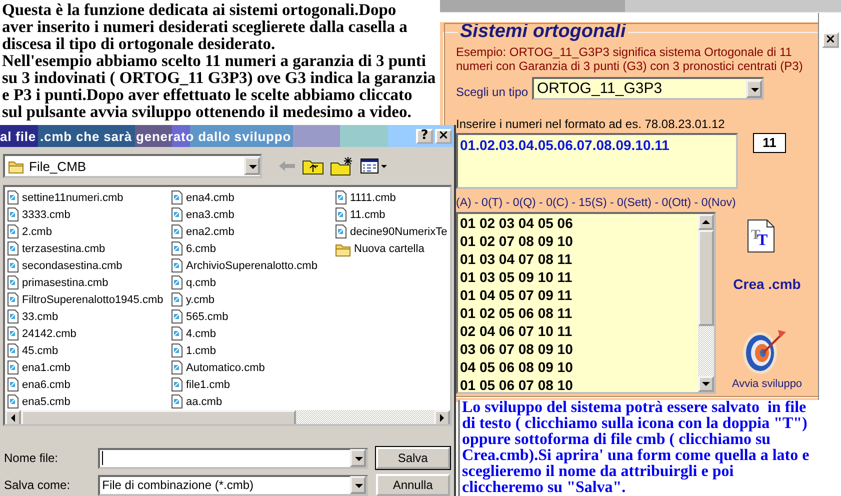 This screenshot has height=496, width=841. I want to click on folder-dropdown: File_CMB, so click(132, 166).